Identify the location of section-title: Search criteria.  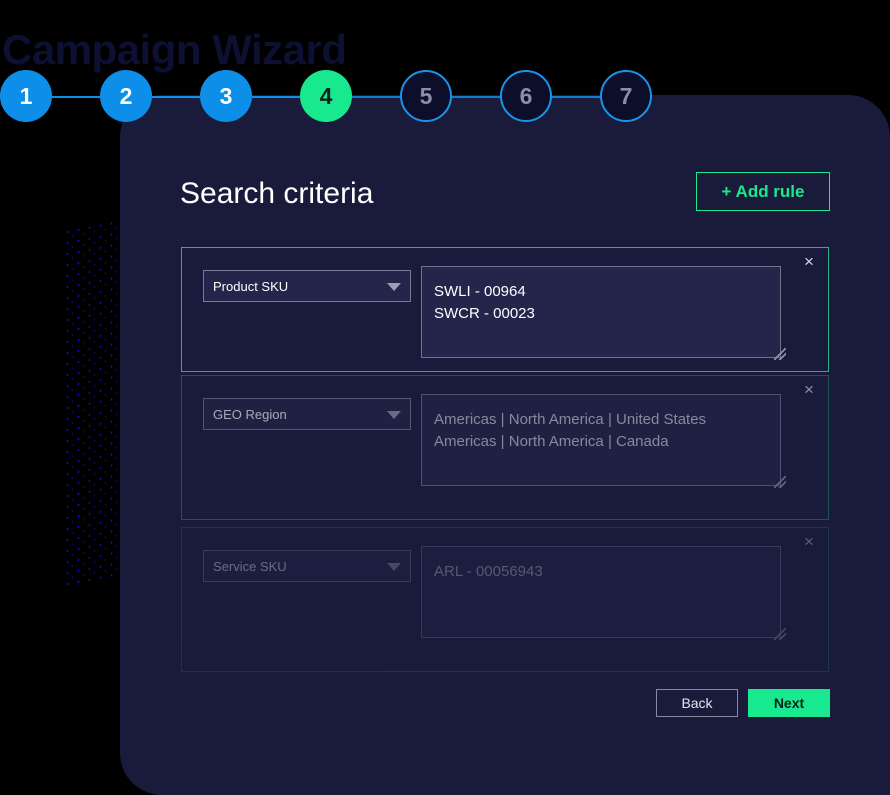
(277, 193).